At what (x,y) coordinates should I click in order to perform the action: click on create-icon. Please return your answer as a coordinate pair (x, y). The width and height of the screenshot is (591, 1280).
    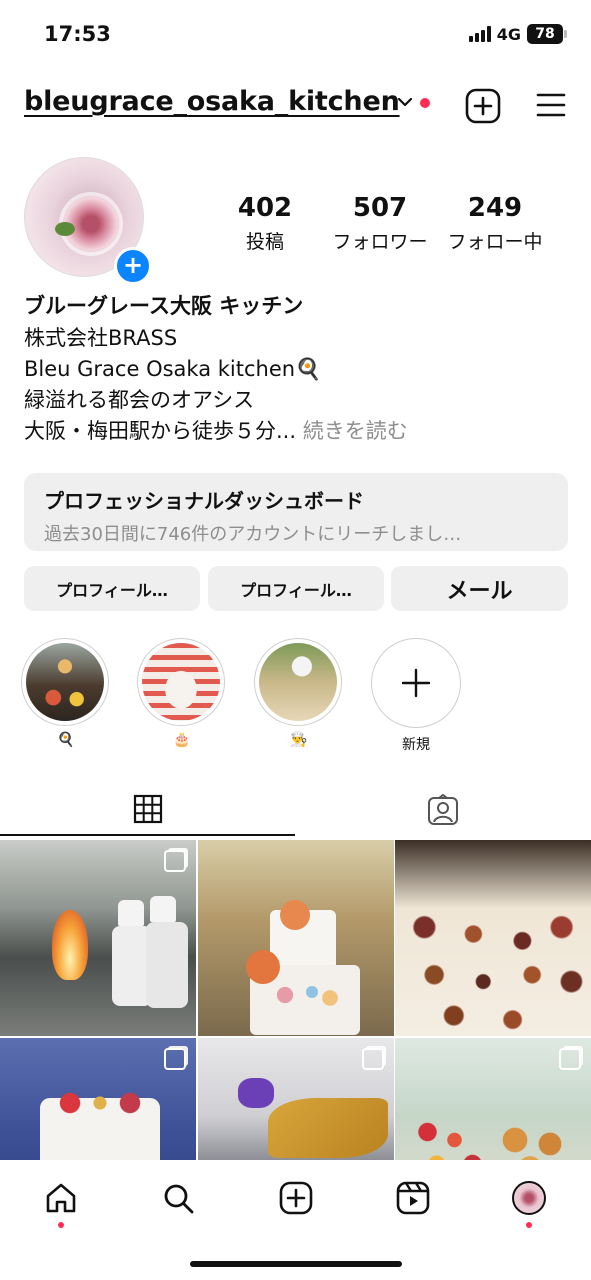
    Looking at the image, I should click on (296, 1198).